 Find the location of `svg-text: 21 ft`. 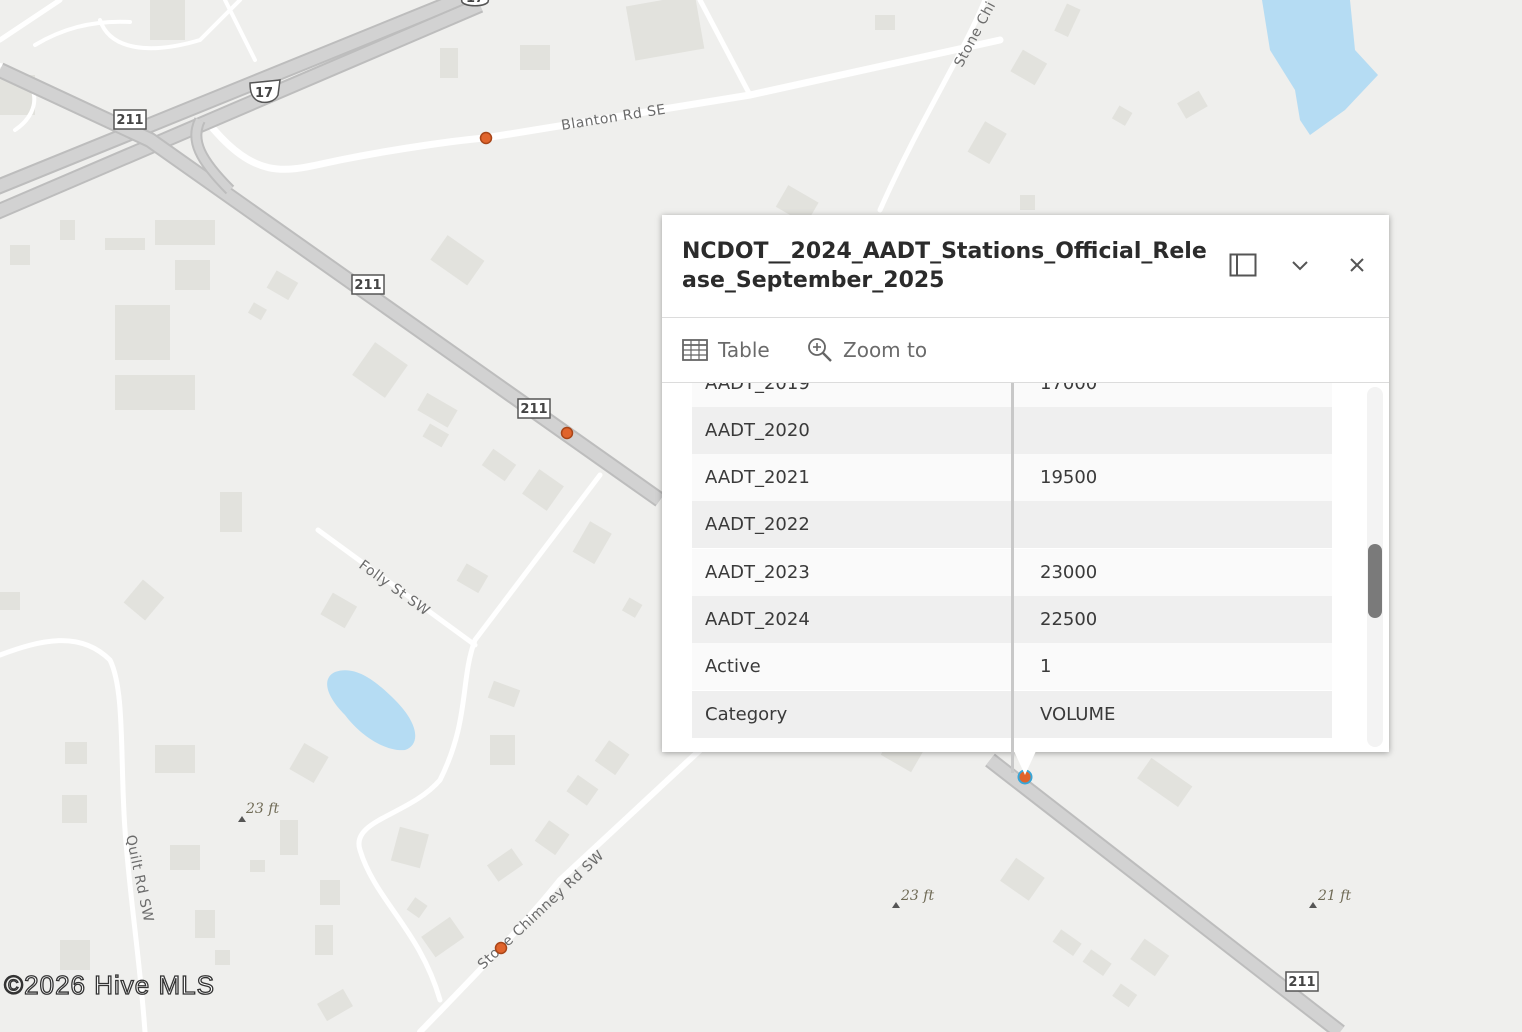

svg-text: 21 ft is located at coordinates (1334, 896).